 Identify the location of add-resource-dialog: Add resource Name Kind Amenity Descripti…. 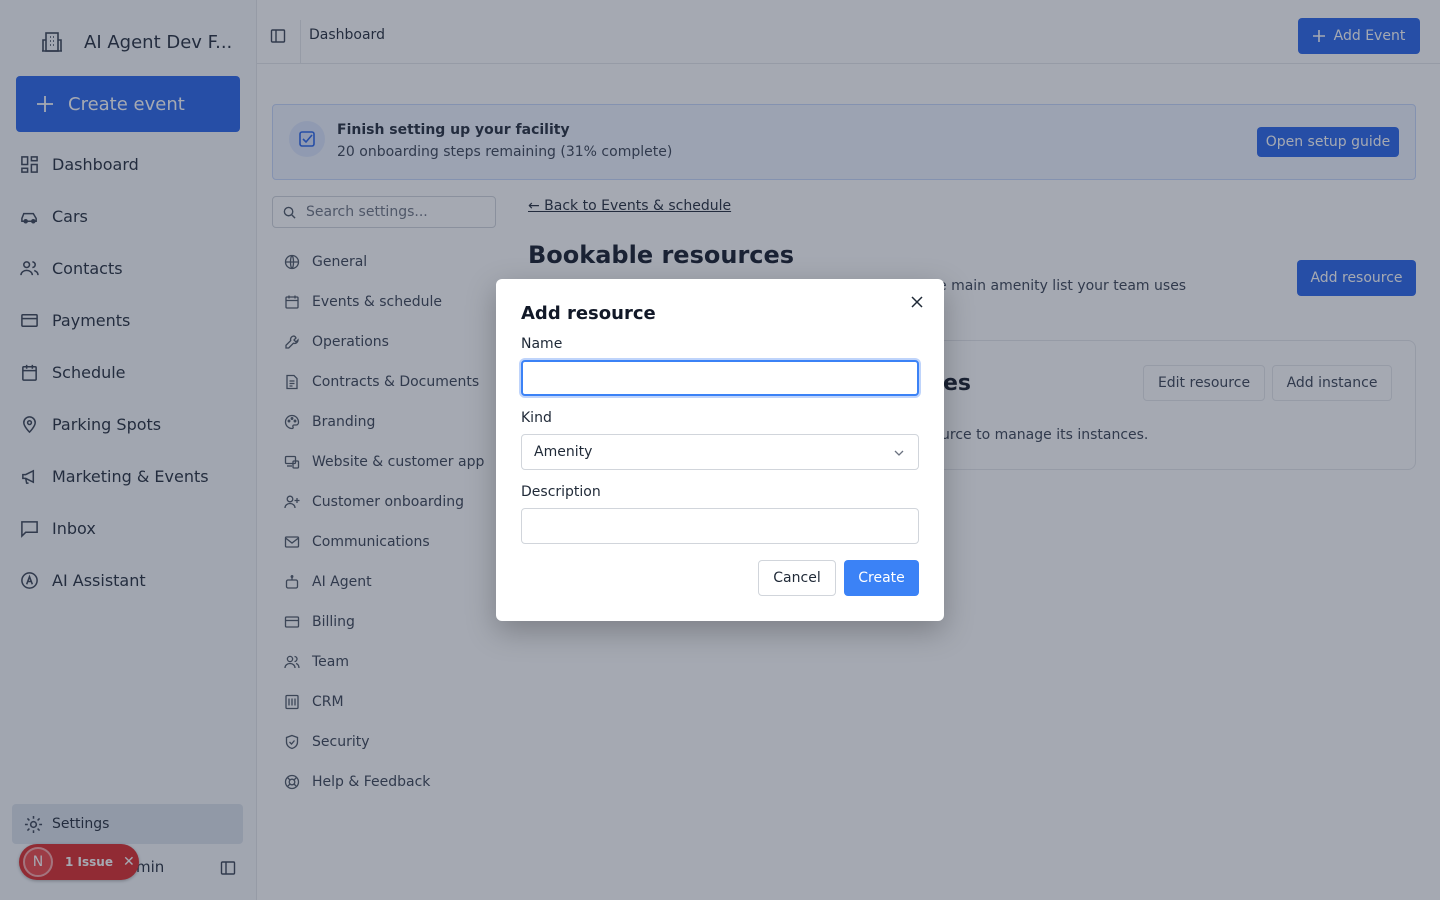
(720, 450).